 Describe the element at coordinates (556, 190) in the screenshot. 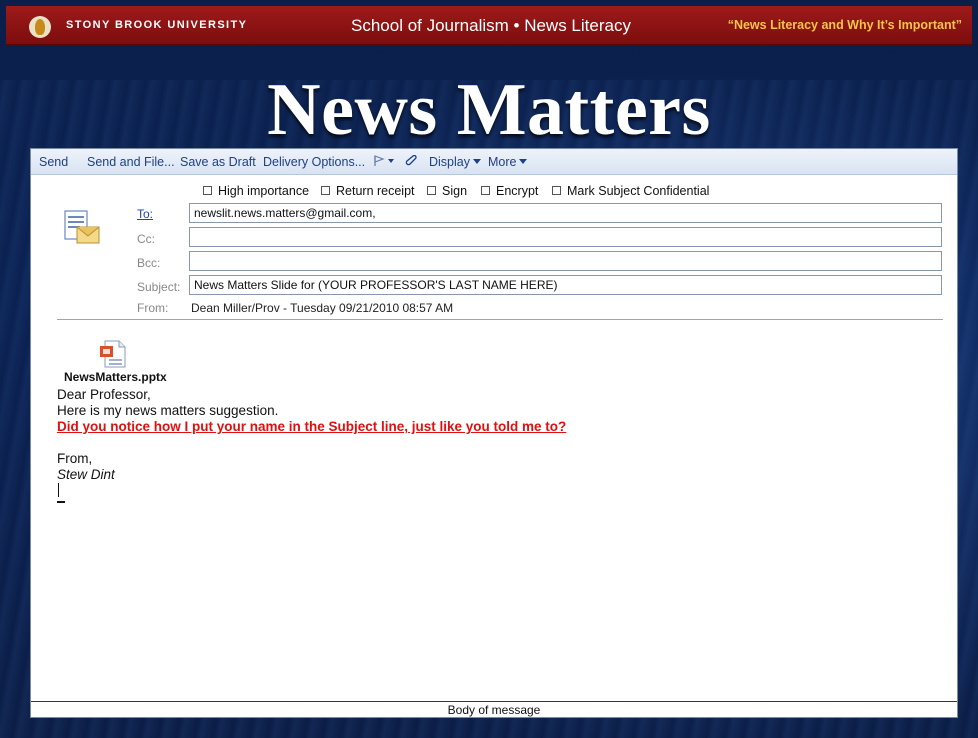

I see `mark-confidential-checkbox` at that location.